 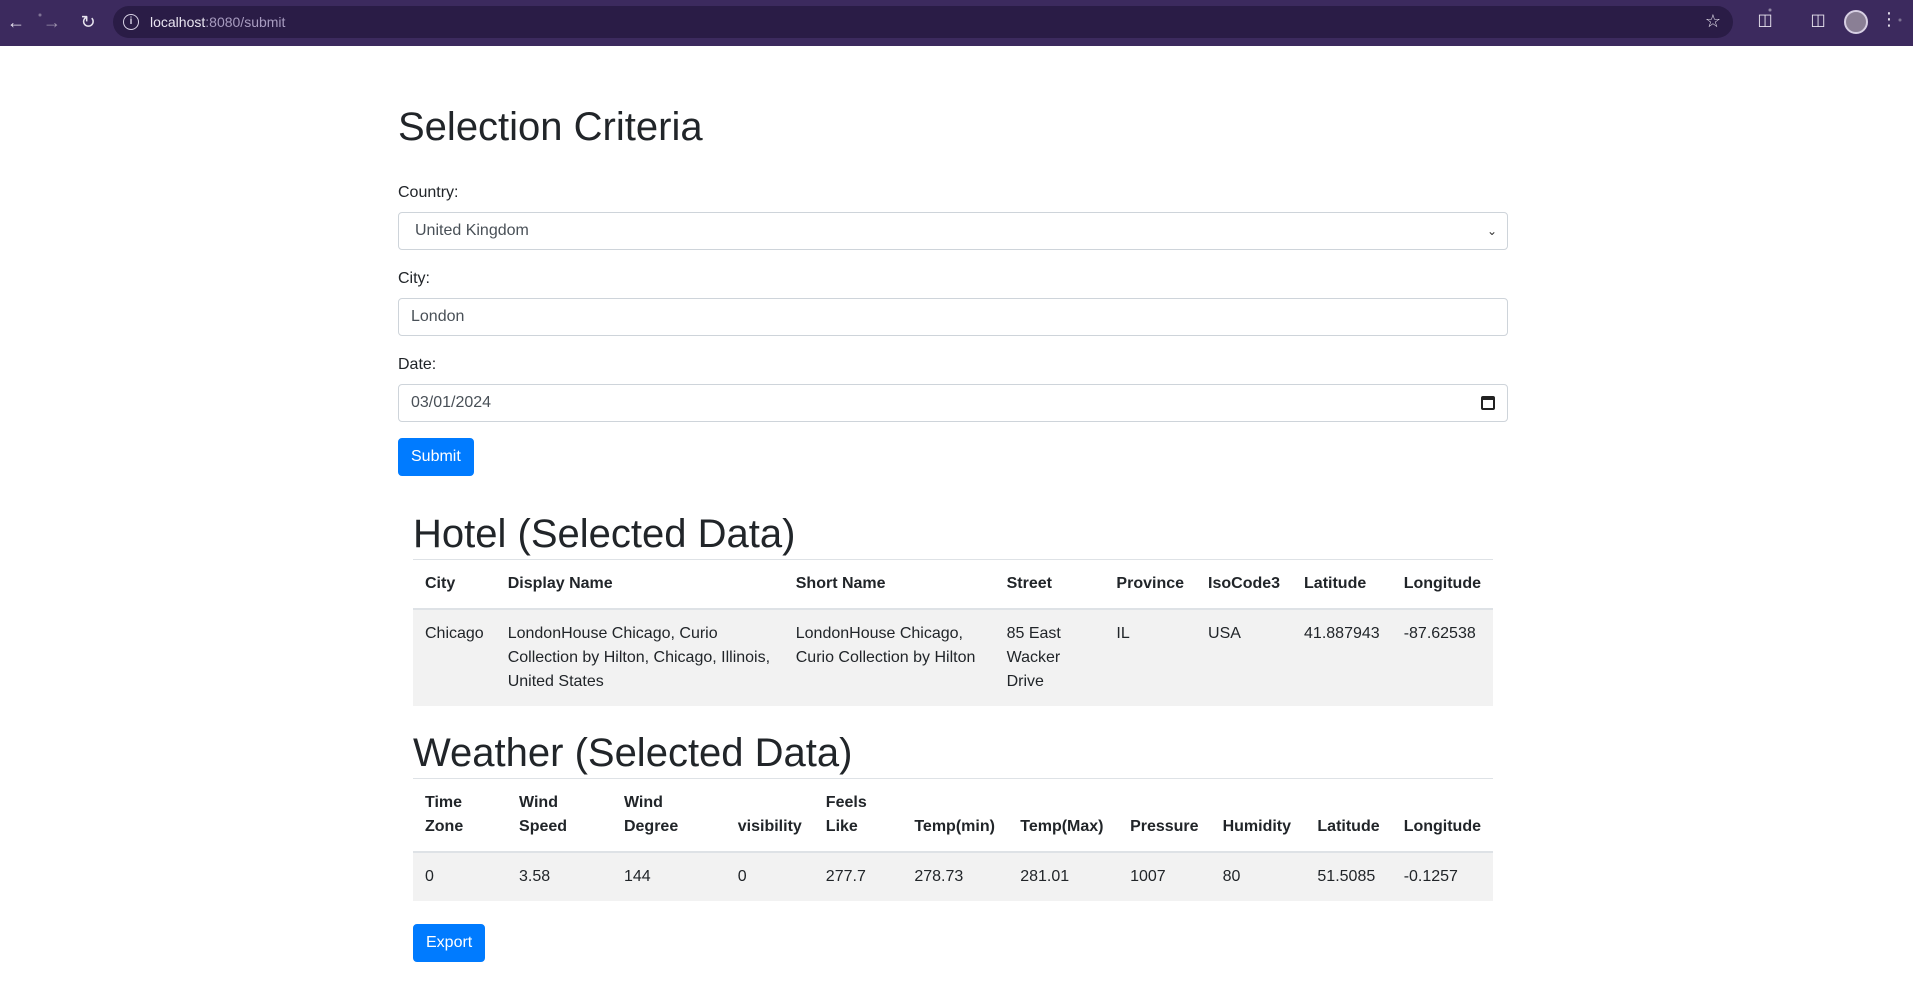 What do you see at coordinates (1258, 816) in the screenshot?
I see `col-humidity: Humidity` at bounding box center [1258, 816].